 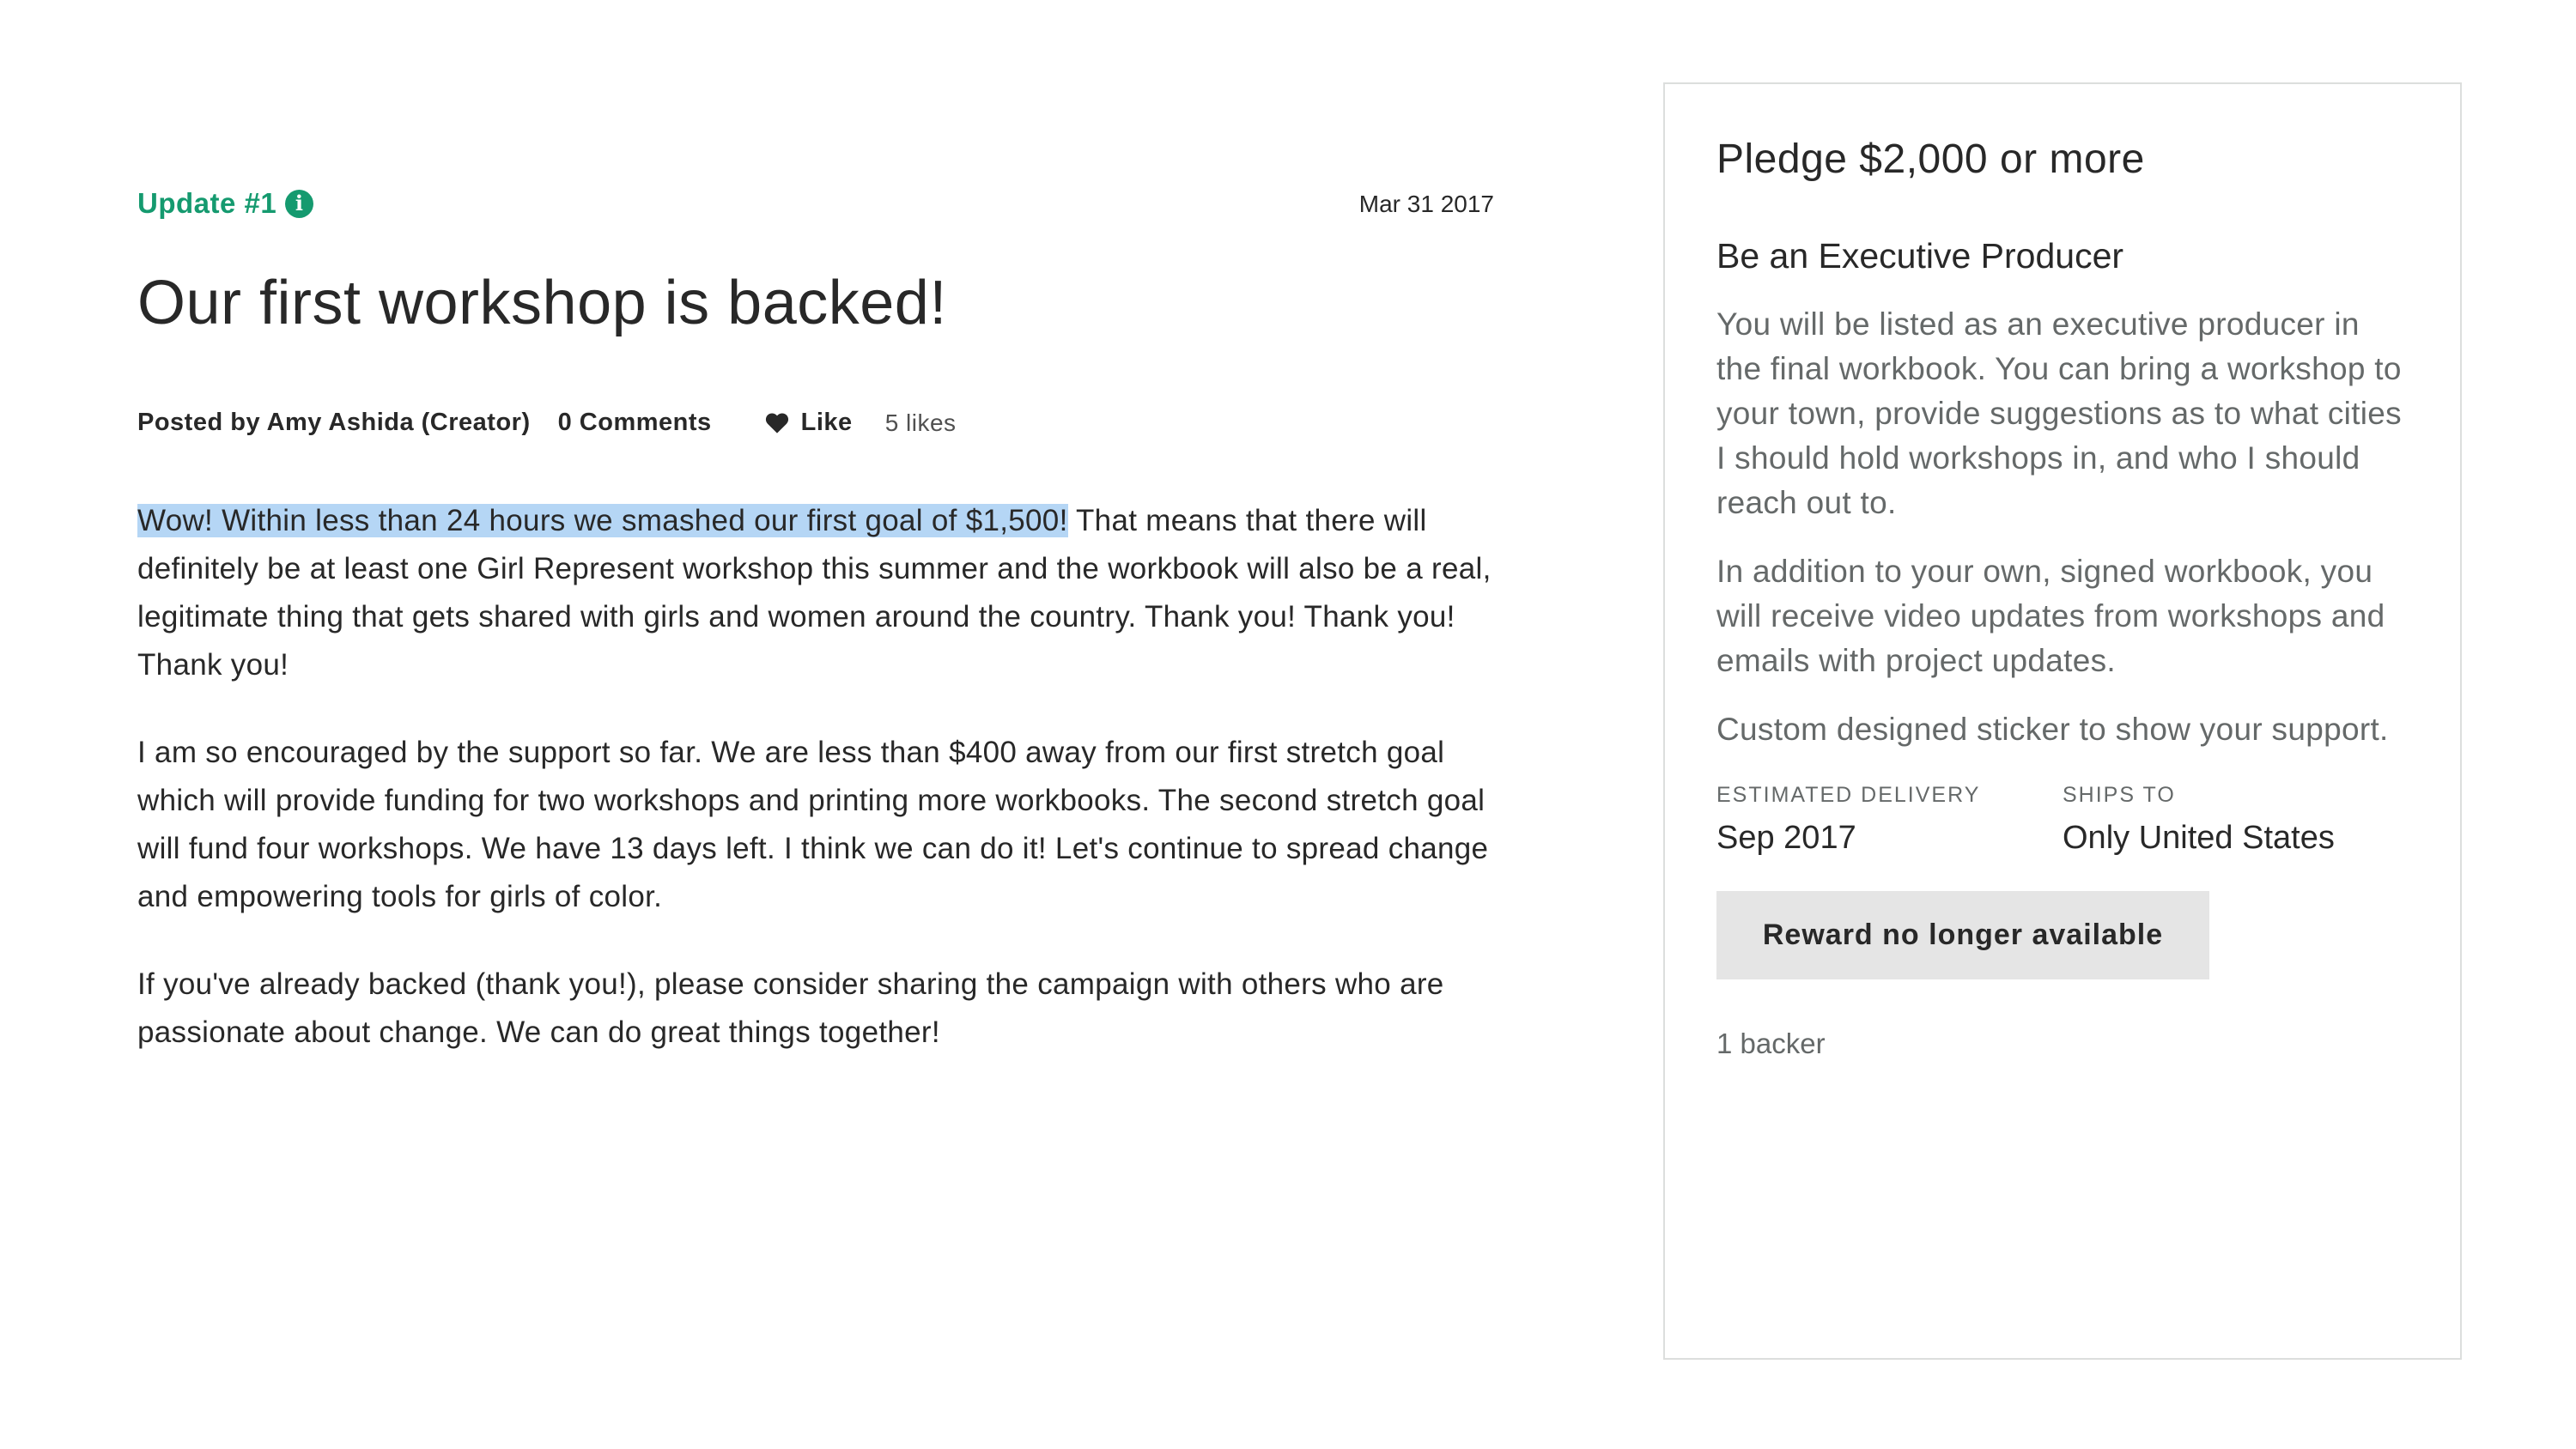 What do you see at coordinates (207, 203) in the screenshot?
I see `update-number: Update #1` at bounding box center [207, 203].